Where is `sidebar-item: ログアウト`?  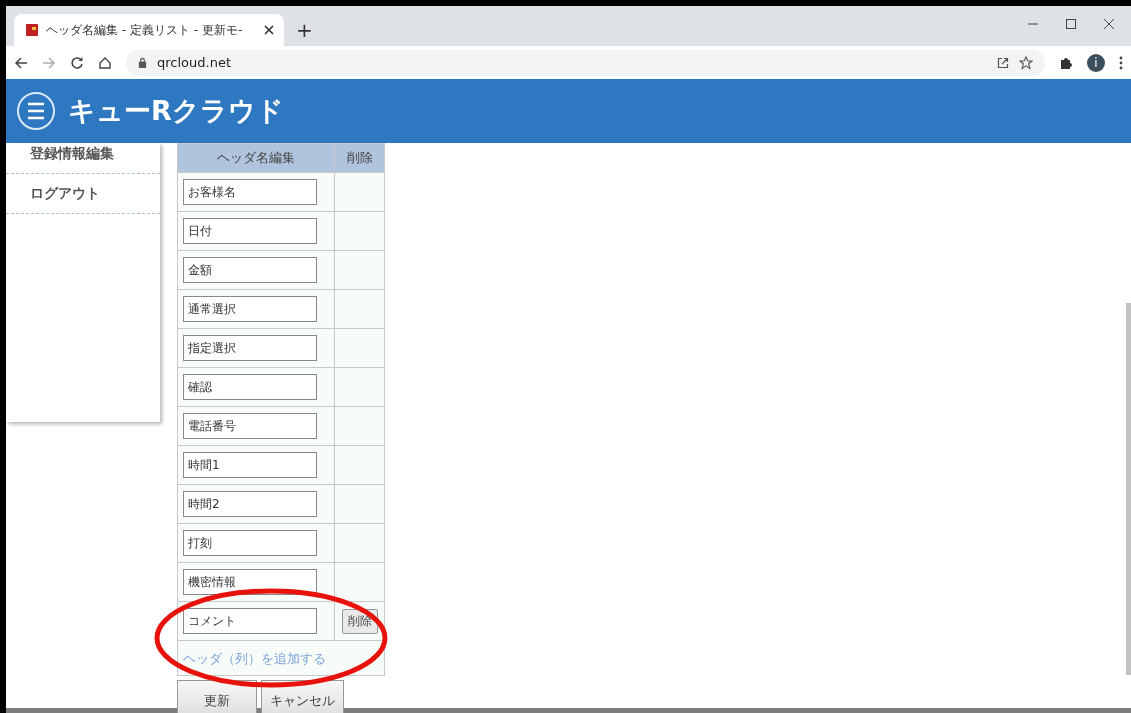
sidebar-item: ログアウト is located at coordinates (83, 194).